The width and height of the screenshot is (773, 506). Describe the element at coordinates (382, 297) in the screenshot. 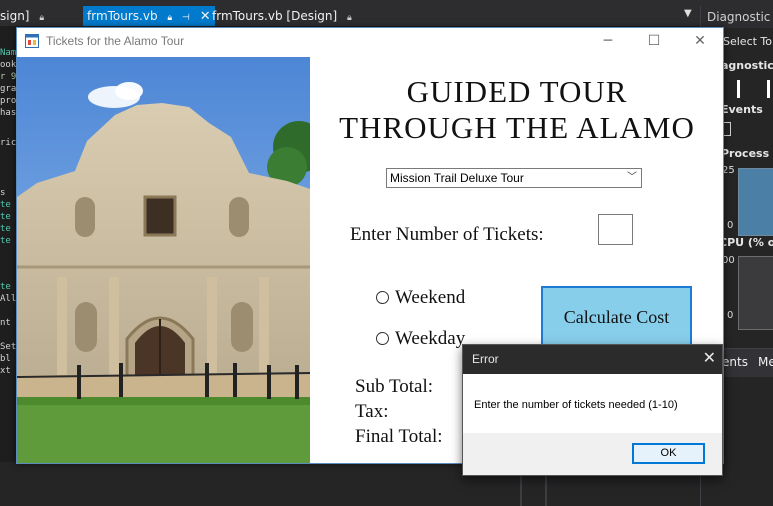

I see `weekend-radio` at that location.